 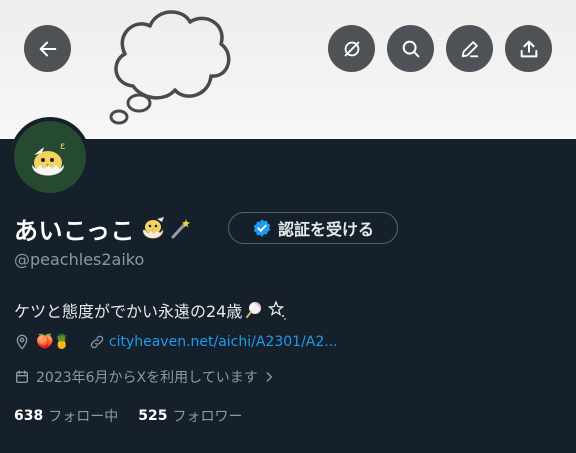 I want to click on get-verified-button: 認証を受ける, so click(x=313, y=228).